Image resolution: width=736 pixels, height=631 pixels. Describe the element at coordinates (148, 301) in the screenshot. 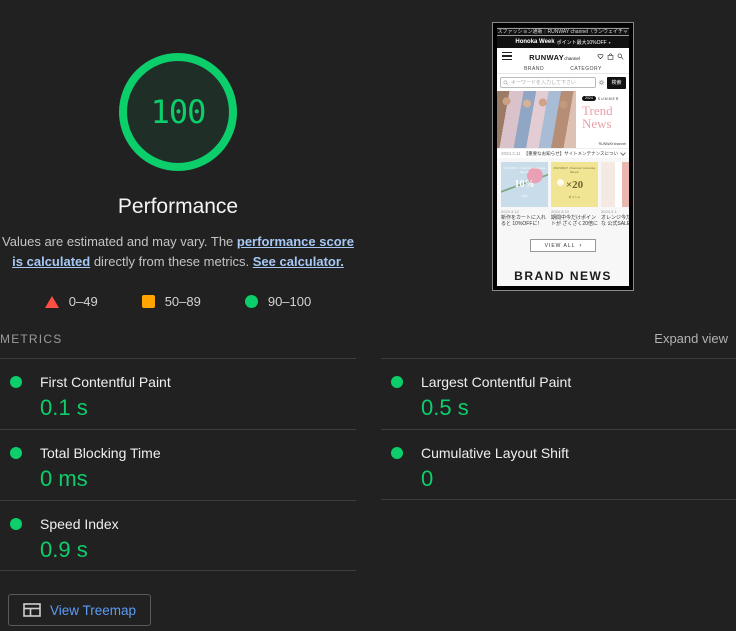

I see `orange-square-icon` at that location.